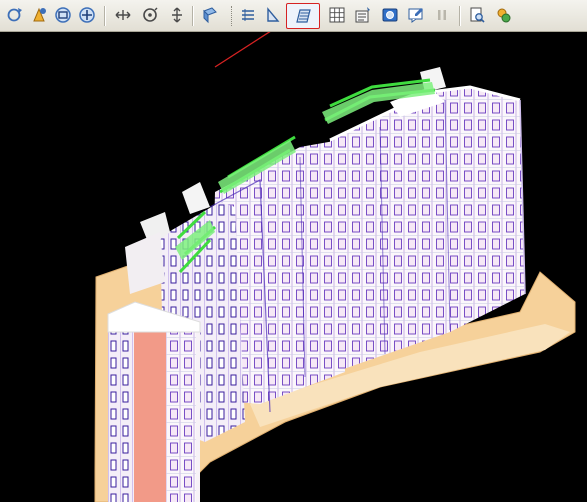 The height and width of the screenshot is (502, 587). What do you see at coordinates (503, 15) in the screenshot?
I see `settings-icon` at bounding box center [503, 15].